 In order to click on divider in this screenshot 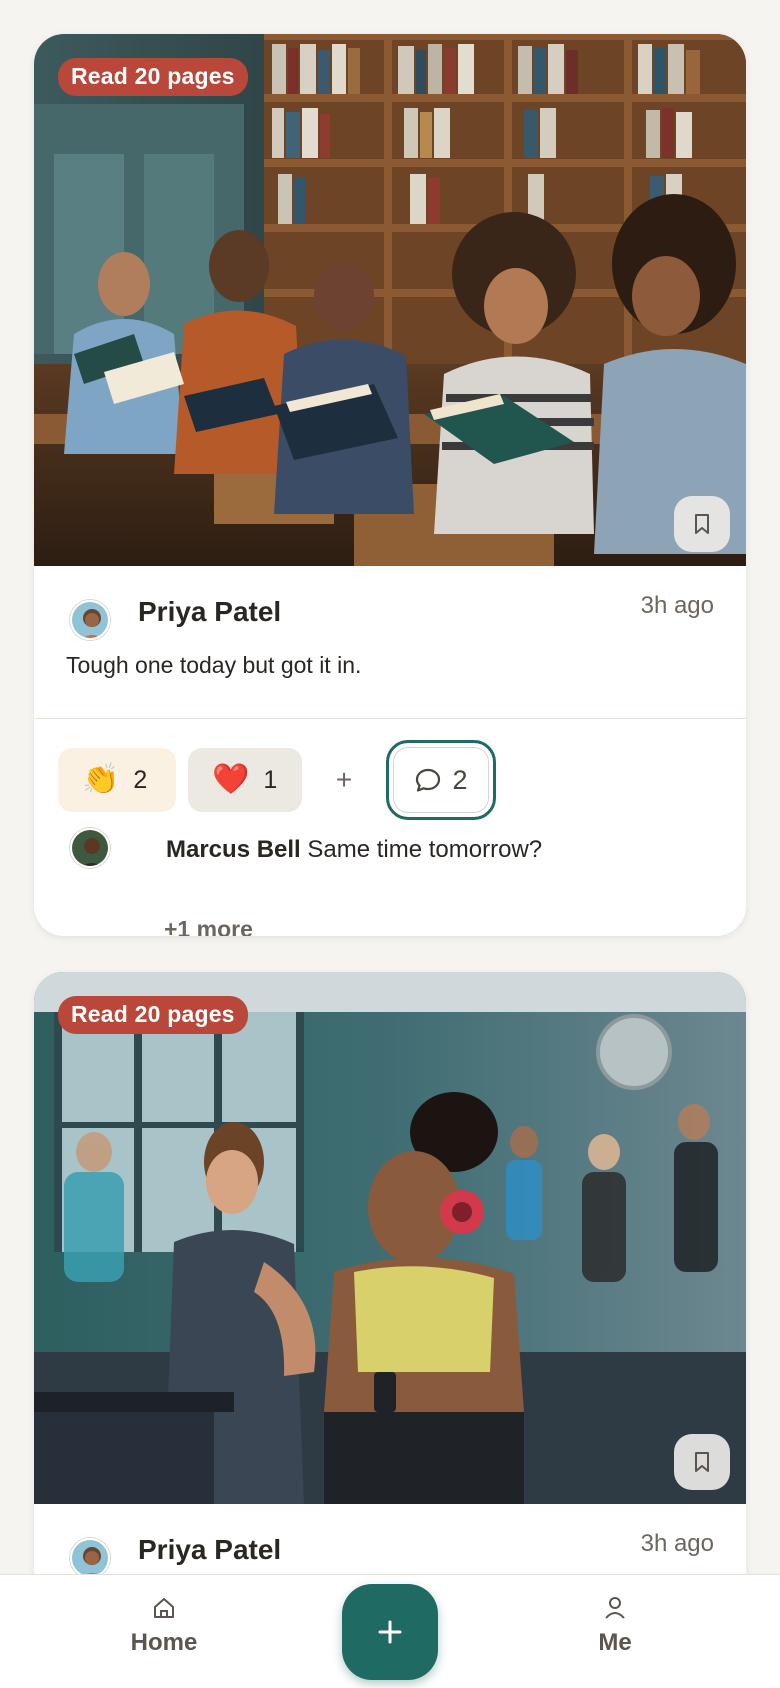, I will do `click(390, 718)`.